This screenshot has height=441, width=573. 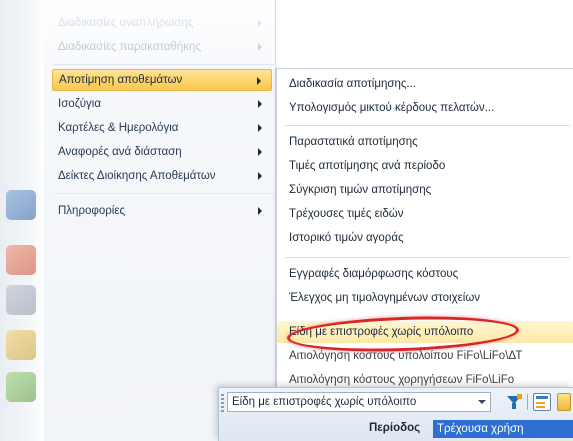 I want to click on menu2-item-label: Τρέχουσες τιμές ειδών, so click(x=346, y=214).